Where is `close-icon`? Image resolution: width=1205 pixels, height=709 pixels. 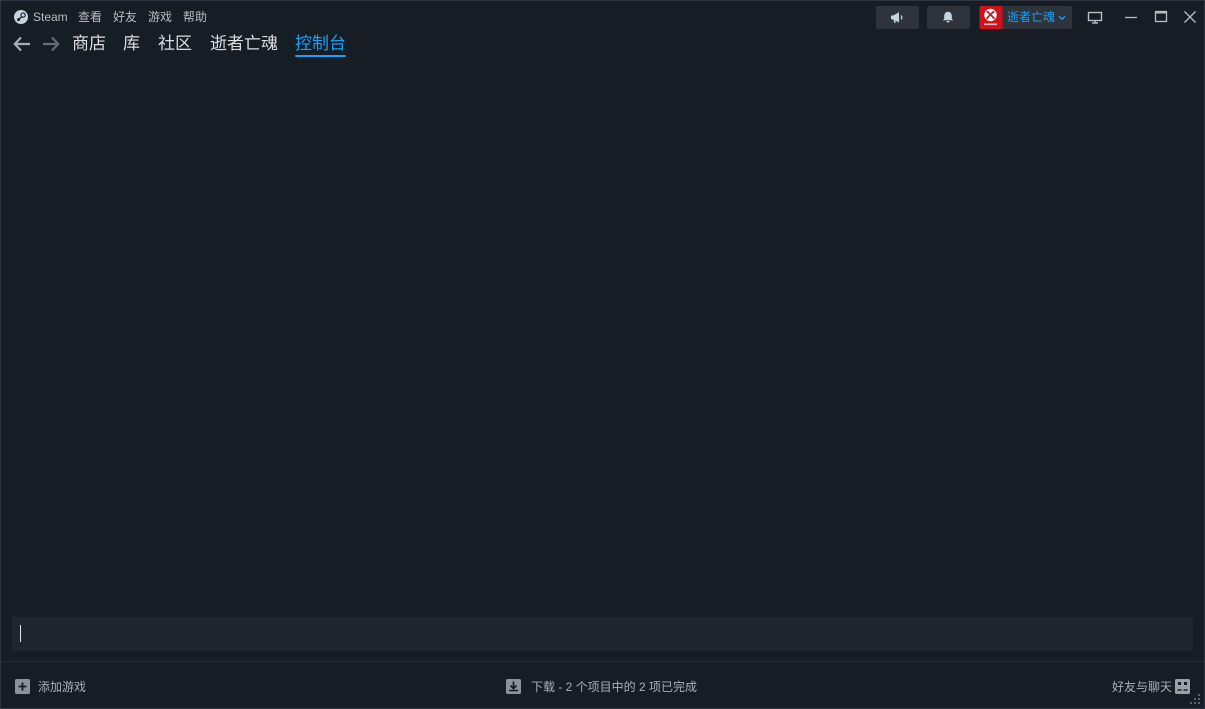 close-icon is located at coordinates (1190, 17).